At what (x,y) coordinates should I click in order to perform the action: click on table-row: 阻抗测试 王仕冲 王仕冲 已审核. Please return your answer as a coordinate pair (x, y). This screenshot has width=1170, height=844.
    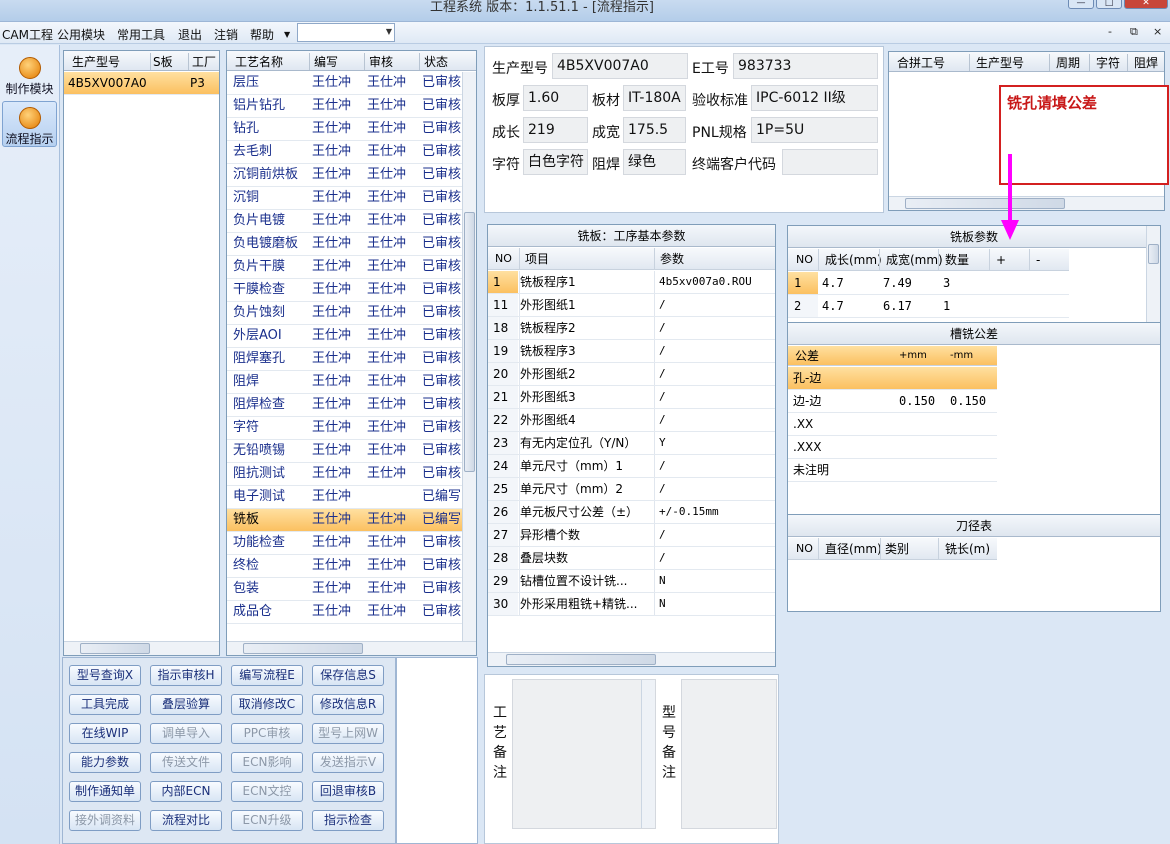
    Looking at the image, I should click on (344, 474).